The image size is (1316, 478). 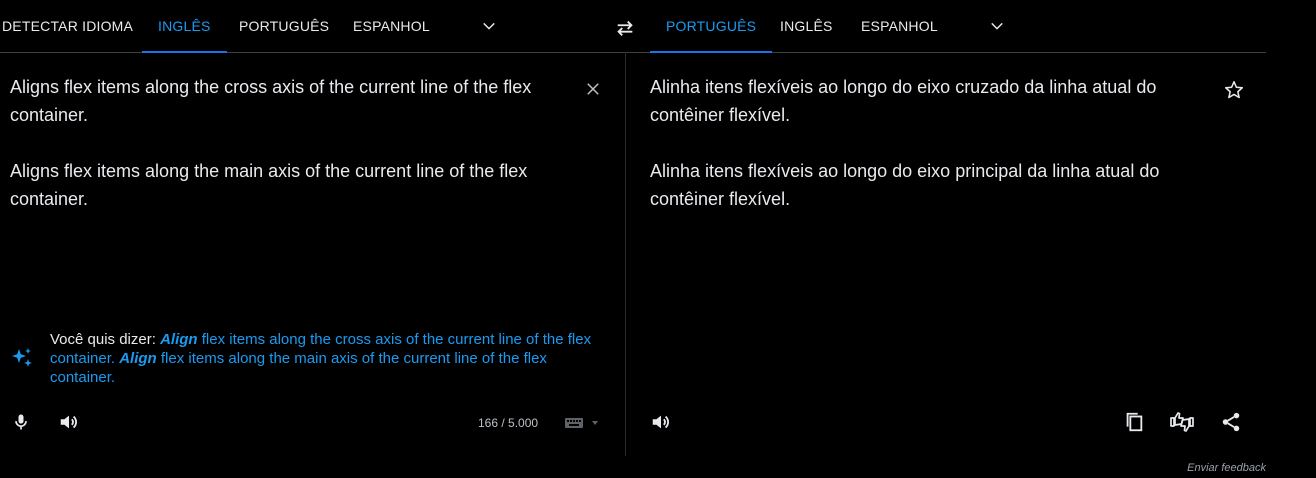 I want to click on tab-source-spanish: ESPANHOL, so click(x=391, y=26).